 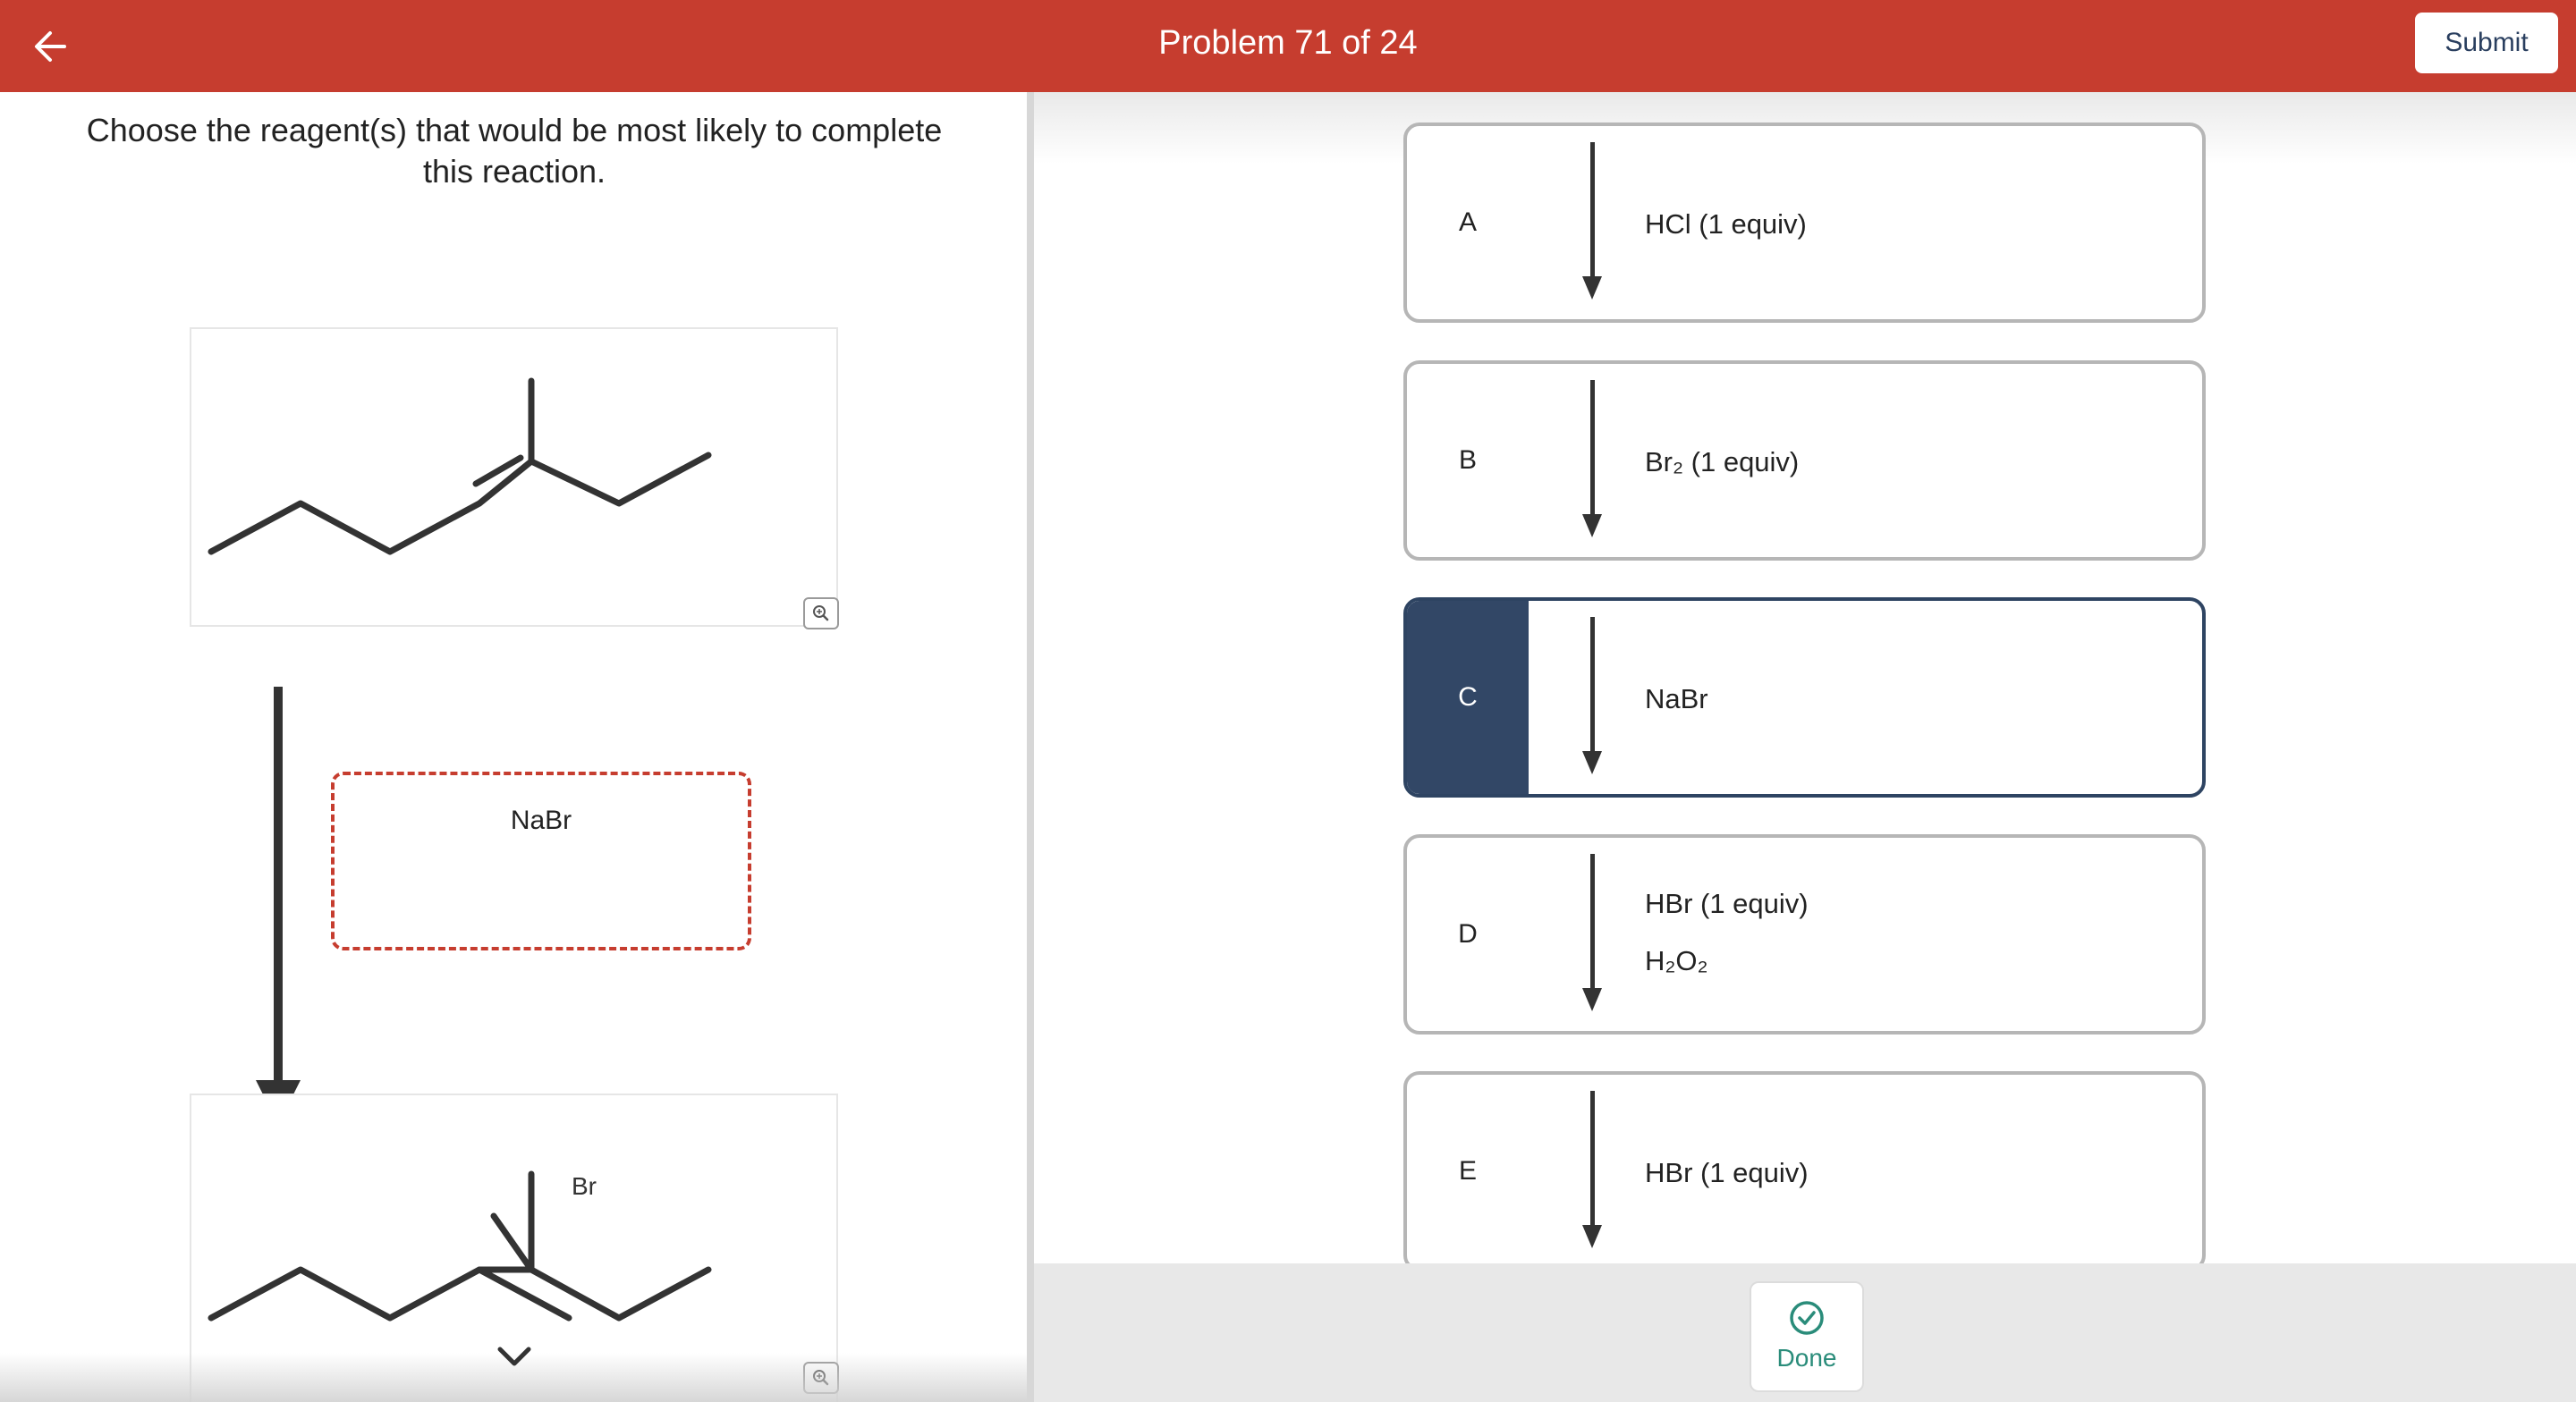 I want to click on option-letter: A, so click(x=1467, y=222).